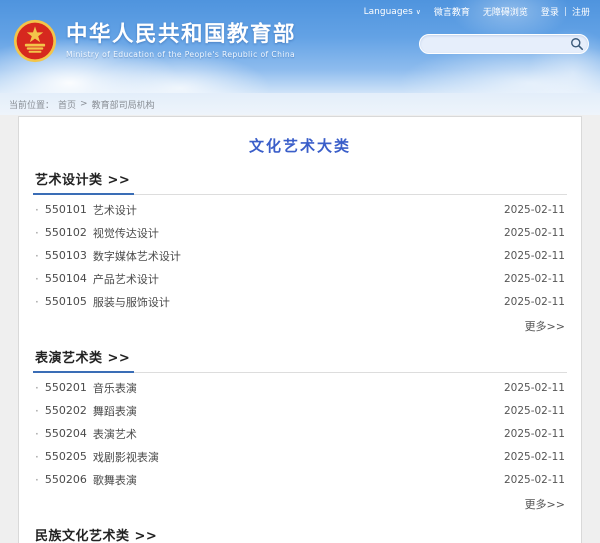 This screenshot has height=543, width=600. I want to click on major-list-item: · 550104 产品艺术设计 2025-02-11, so click(300, 278).